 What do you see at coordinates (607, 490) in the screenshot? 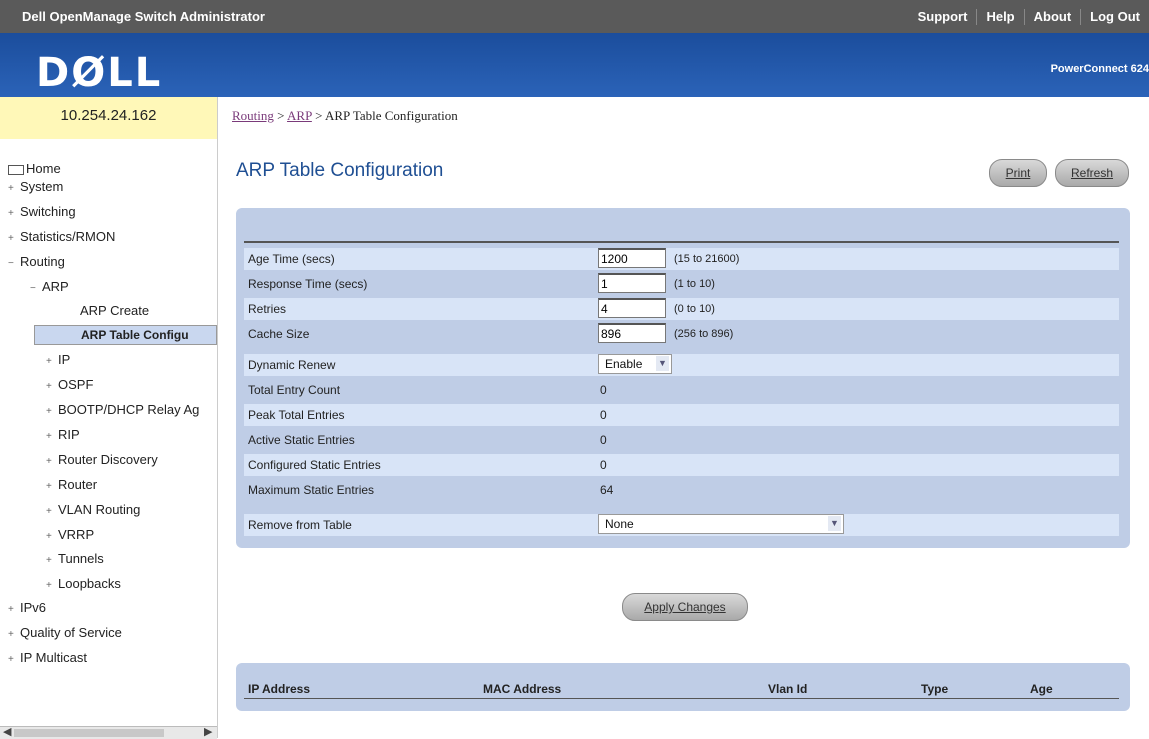
I see `maximum-static-entries-value: 64` at bounding box center [607, 490].